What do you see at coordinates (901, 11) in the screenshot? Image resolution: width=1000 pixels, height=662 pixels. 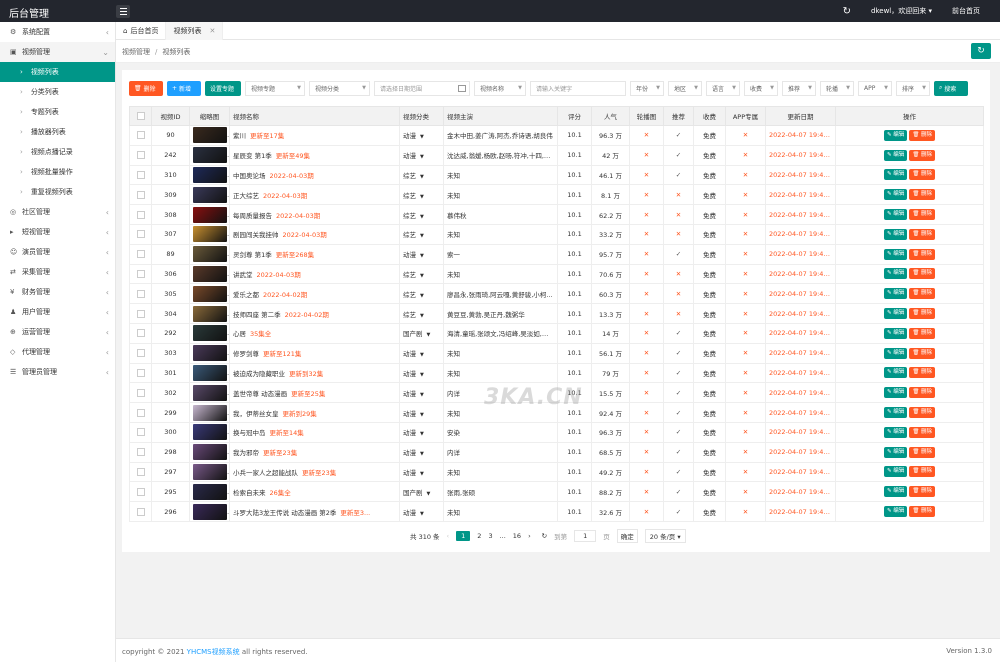 I see `user-menu: dkewl，欢迎回来 ▾` at bounding box center [901, 11].